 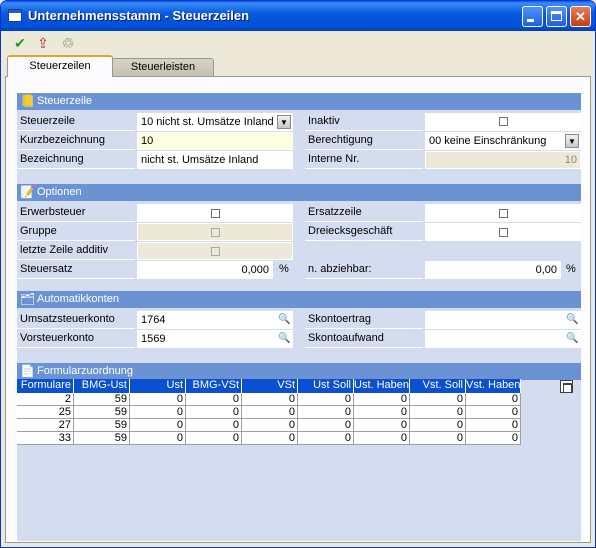 I want to click on delete-tool-button: ♲, so click(x=68, y=43).